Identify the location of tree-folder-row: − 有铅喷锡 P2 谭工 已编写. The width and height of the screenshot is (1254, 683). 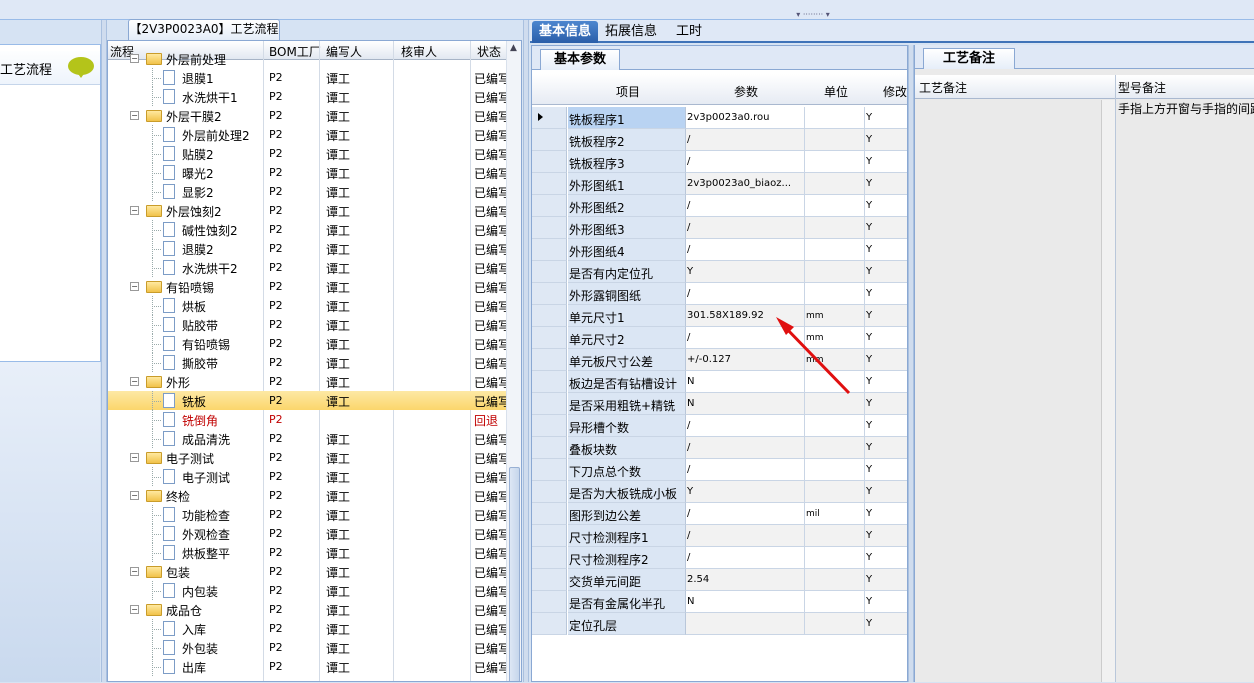
(307, 286).